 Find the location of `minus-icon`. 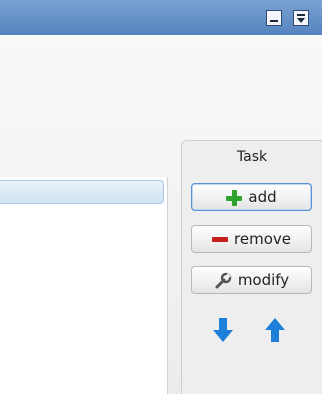

minus-icon is located at coordinates (220, 239).